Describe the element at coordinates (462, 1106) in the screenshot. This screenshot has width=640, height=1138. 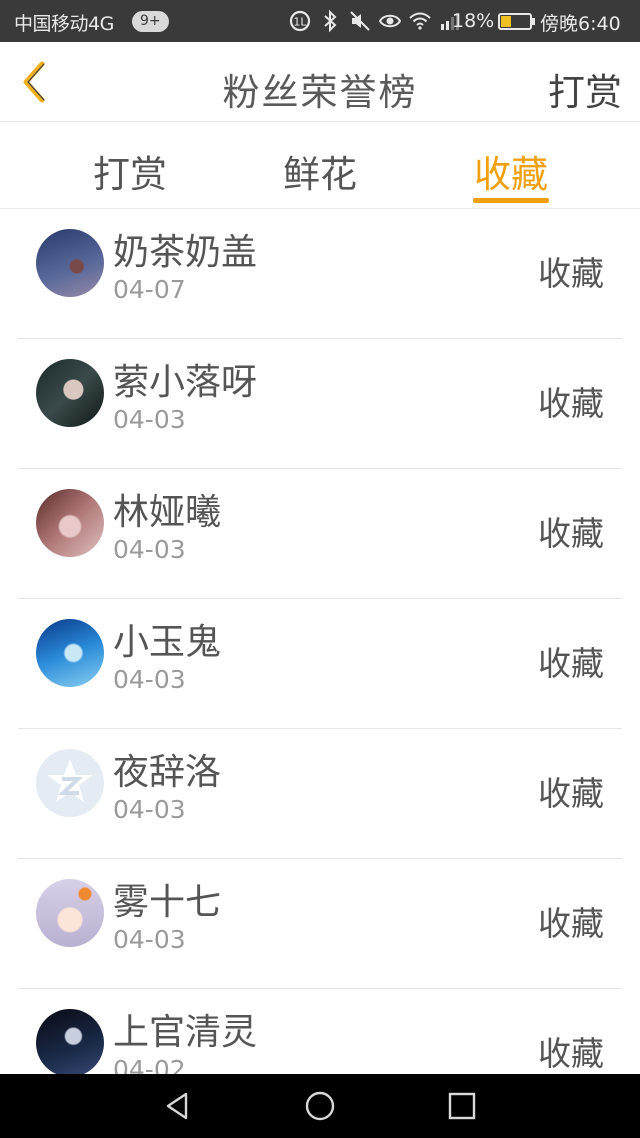
I see `recents-square-icon` at that location.